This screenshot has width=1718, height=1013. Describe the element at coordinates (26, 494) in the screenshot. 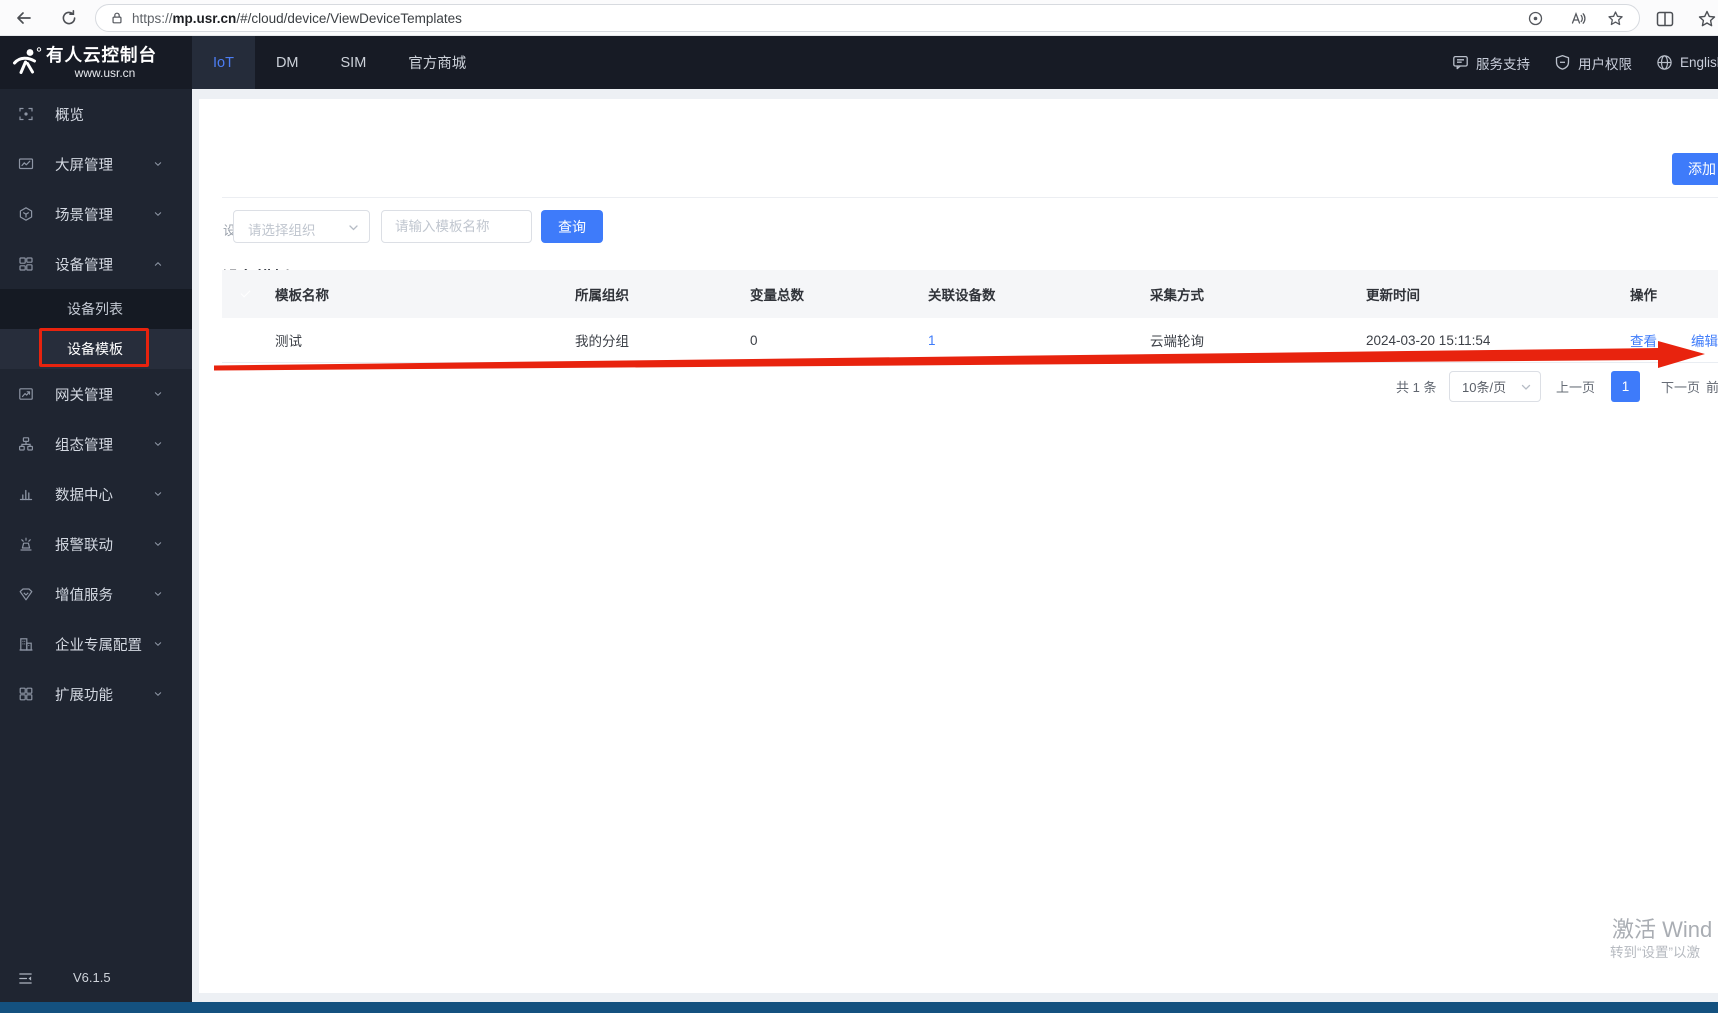

I see `bar-chart-icon` at that location.